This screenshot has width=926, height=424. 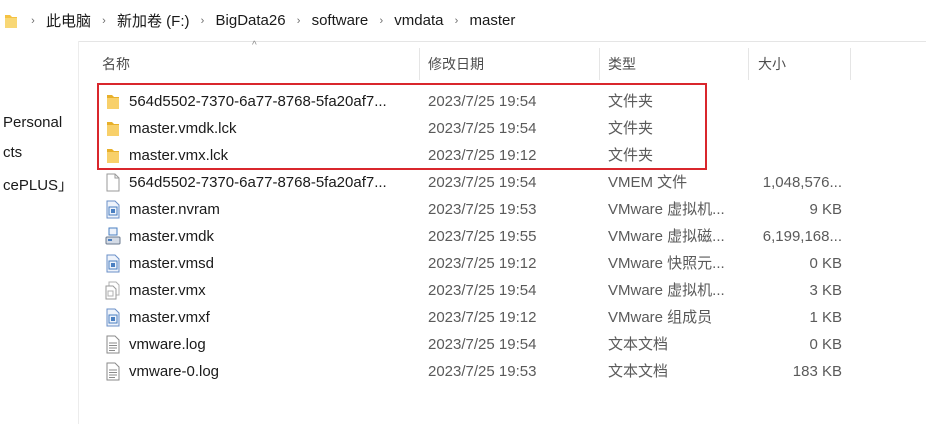 I want to click on file-row: vmware.log 2023/7/25 19:54 文本文档 0 KB, so click(x=470, y=344).